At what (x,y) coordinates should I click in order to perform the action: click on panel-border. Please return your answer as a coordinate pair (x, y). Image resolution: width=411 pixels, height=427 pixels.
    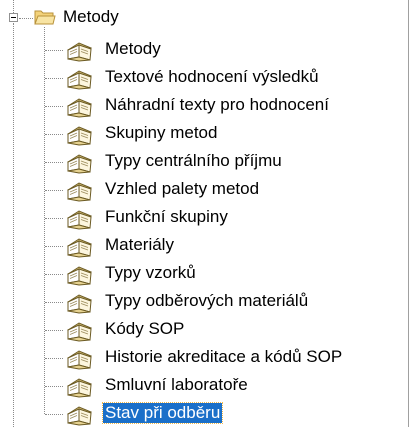
    Looking at the image, I should click on (408, 213).